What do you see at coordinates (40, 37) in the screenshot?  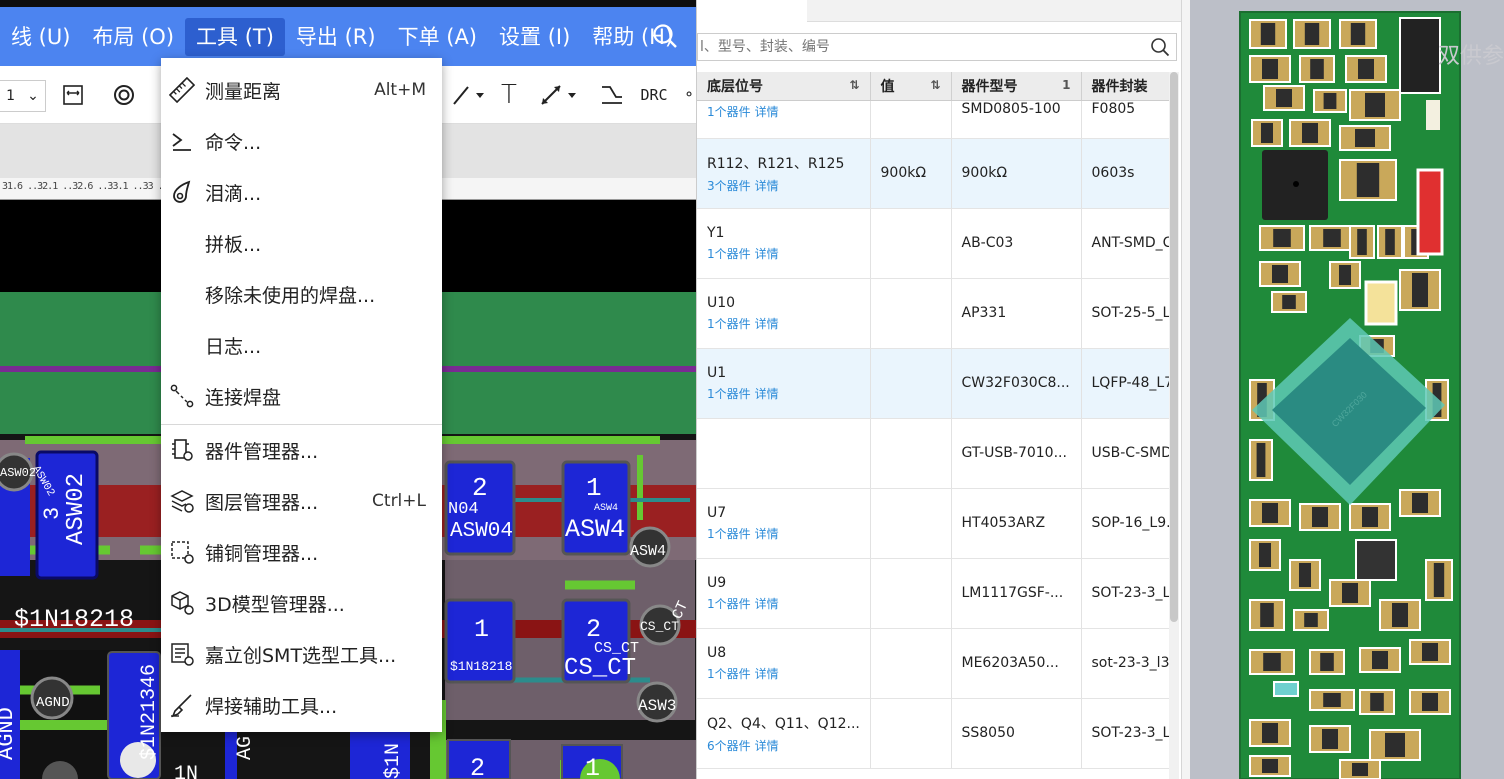 I see `menu-route: 线 (U)` at bounding box center [40, 37].